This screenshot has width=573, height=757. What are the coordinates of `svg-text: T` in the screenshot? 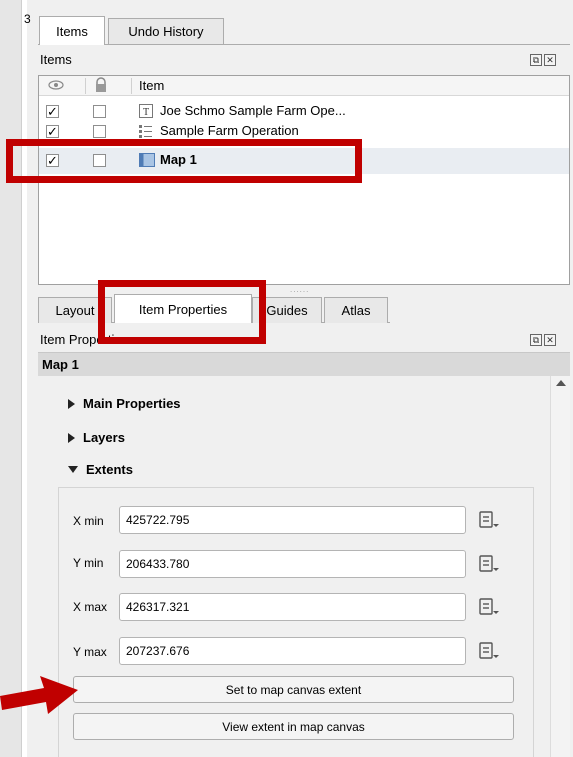 It's located at (146, 112).